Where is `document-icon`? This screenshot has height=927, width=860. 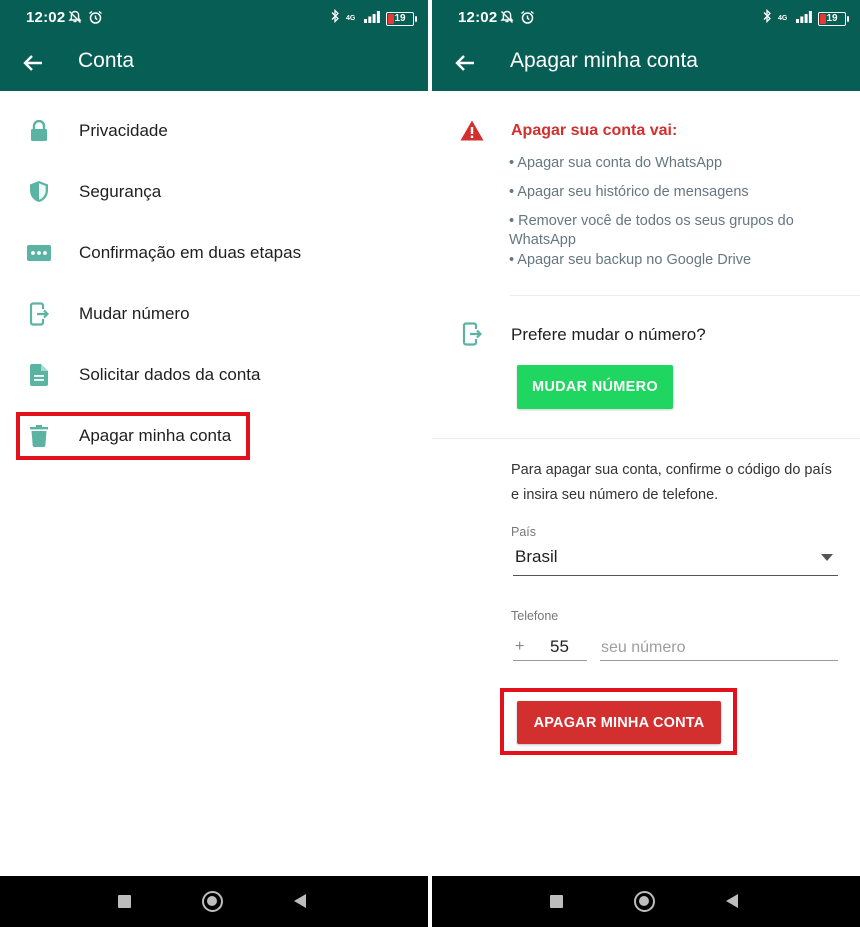
document-icon is located at coordinates (39, 375).